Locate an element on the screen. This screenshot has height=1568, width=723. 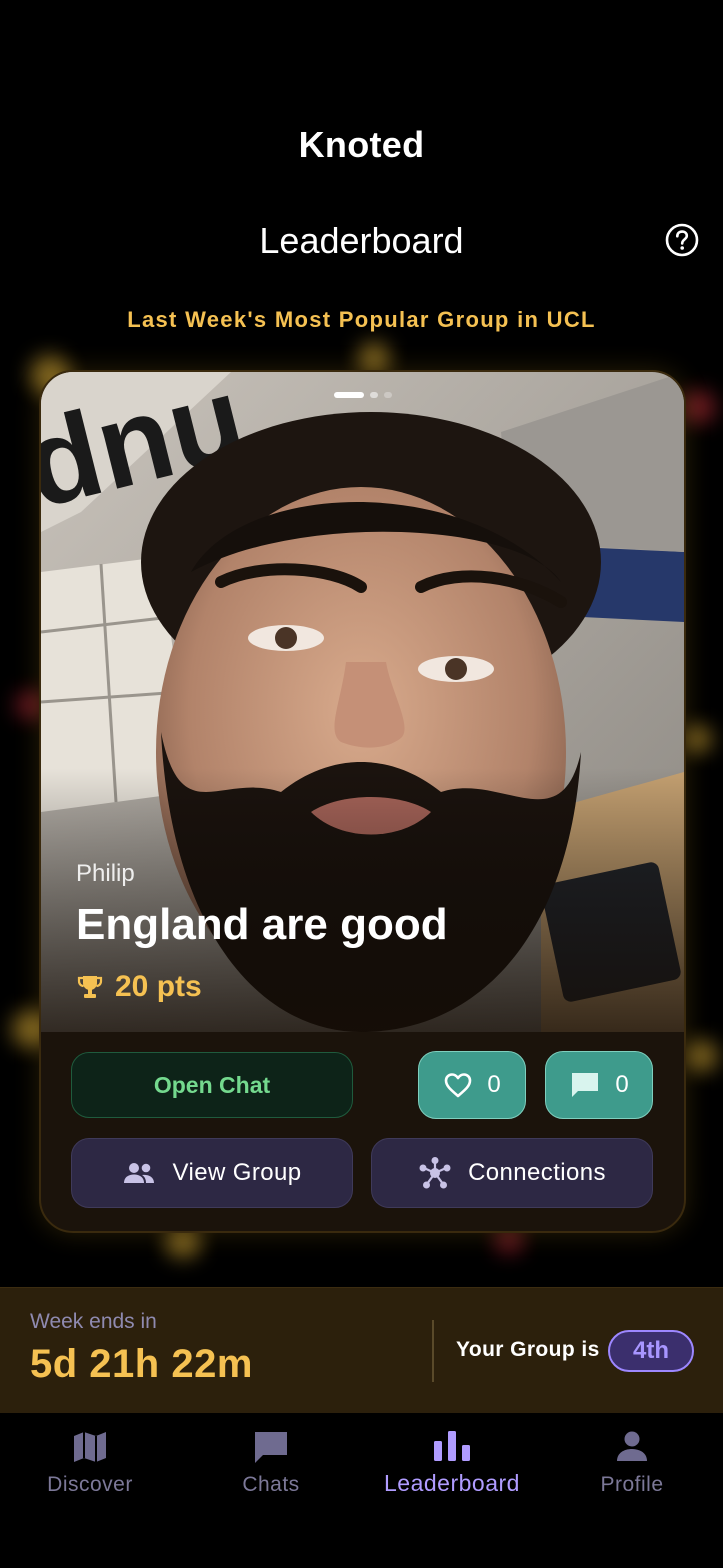
nav-label-profile: Profile is located at coordinates (632, 1484).